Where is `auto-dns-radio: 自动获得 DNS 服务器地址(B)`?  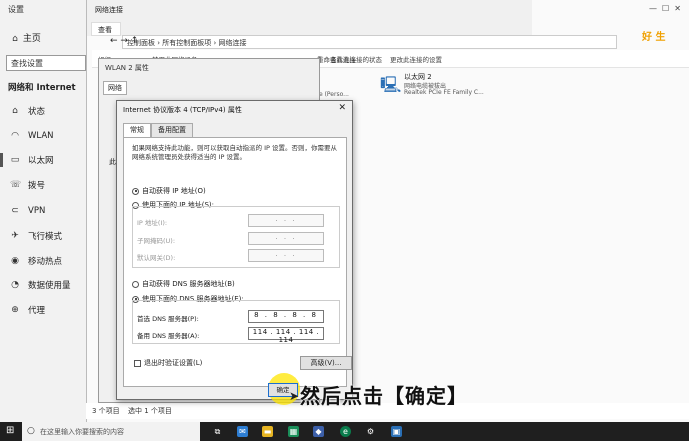
auto-dns-radio: 自动获得 DNS 服务器地址(B) is located at coordinates (183, 284).